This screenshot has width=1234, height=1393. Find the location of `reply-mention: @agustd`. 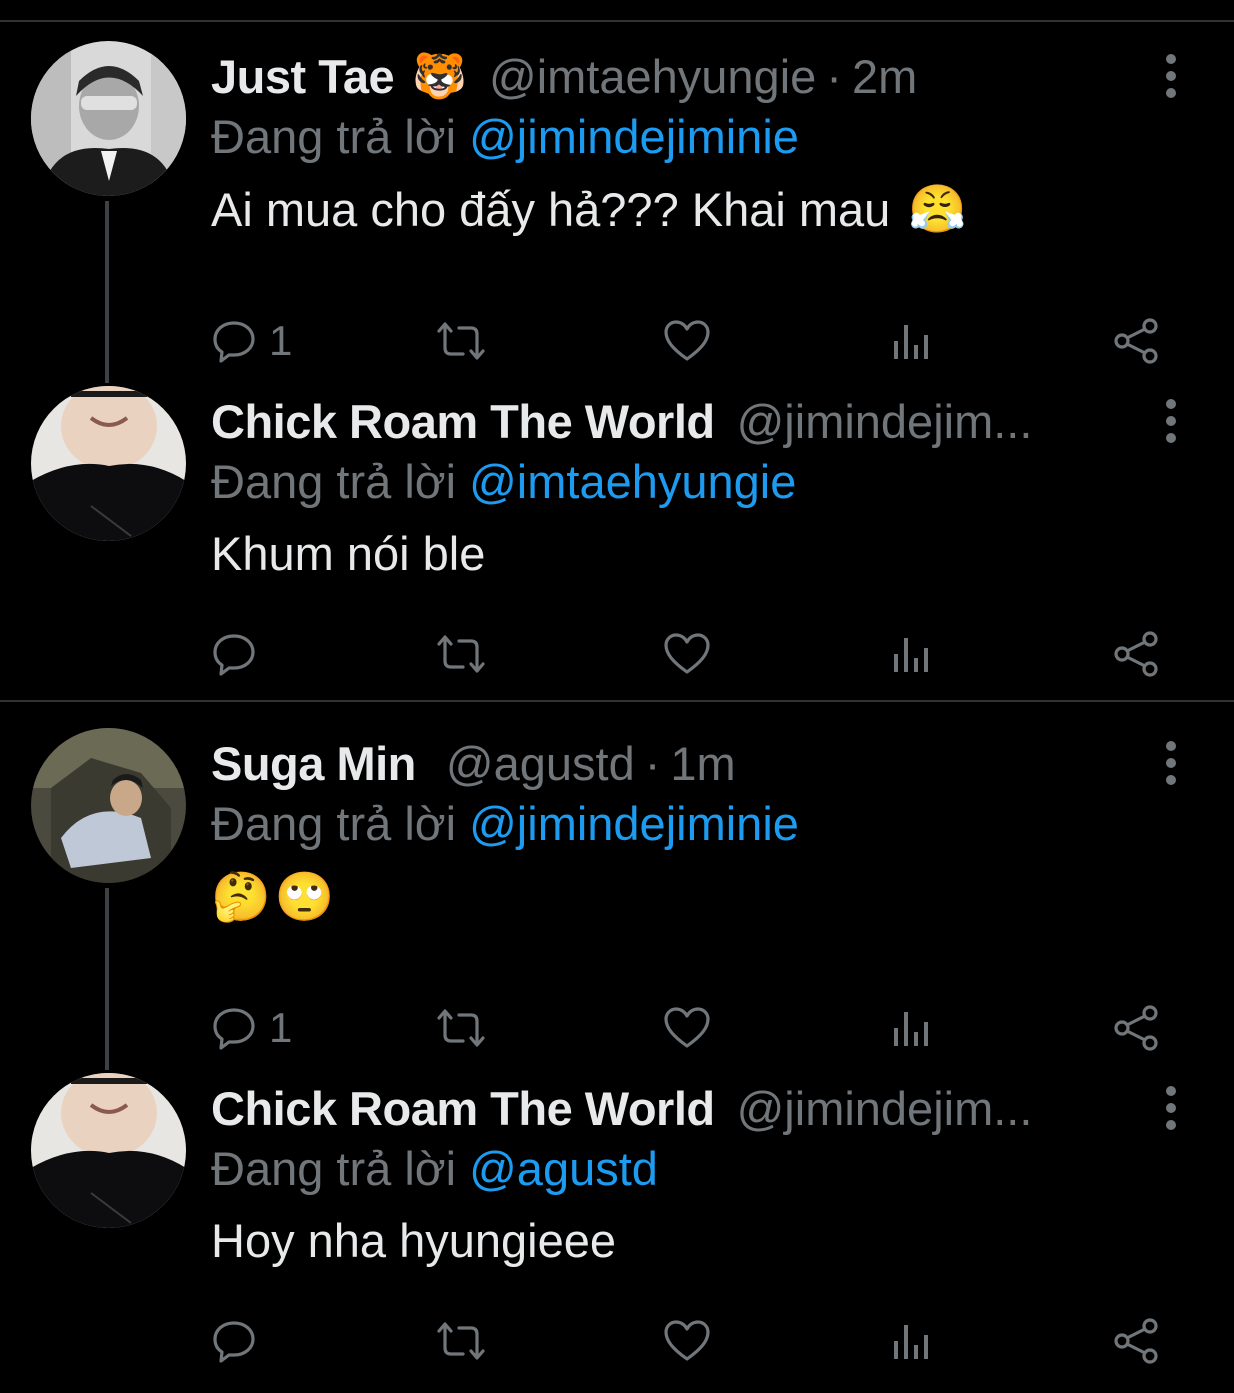

reply-mention: @agustd is located at coordinates (563, 1168).